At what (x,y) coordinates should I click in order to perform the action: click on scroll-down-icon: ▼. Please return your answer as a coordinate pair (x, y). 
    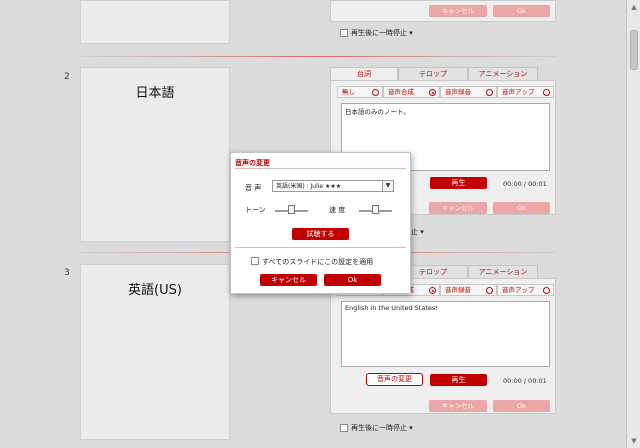
    Looking at the image, I should click on (634, 441).